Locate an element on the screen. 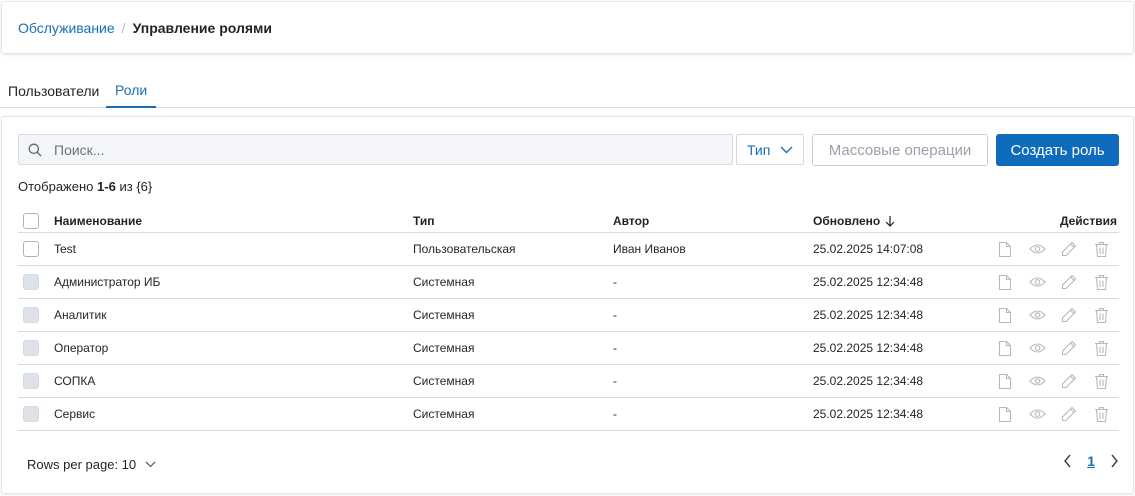  cell-type: Пользовательская is located at coordinates (464, 249).